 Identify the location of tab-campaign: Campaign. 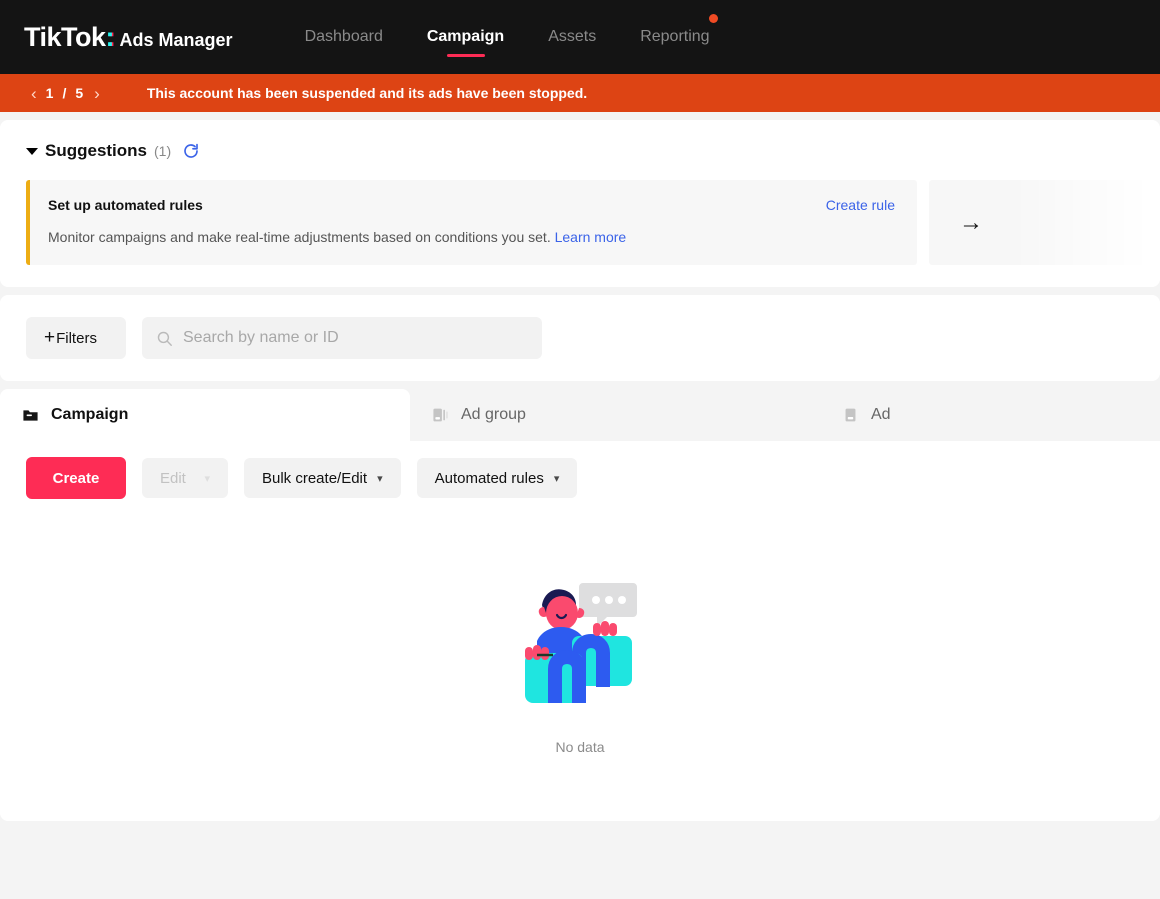
(205, 415).